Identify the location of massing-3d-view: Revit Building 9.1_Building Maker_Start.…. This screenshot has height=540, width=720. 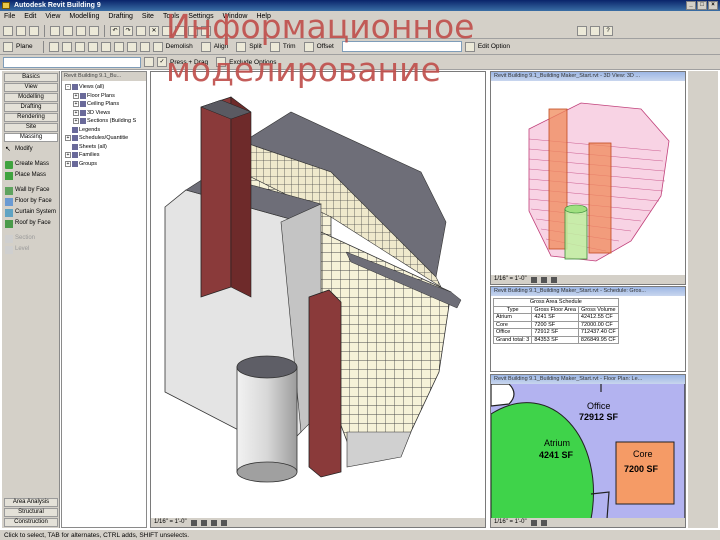
(588, 178).